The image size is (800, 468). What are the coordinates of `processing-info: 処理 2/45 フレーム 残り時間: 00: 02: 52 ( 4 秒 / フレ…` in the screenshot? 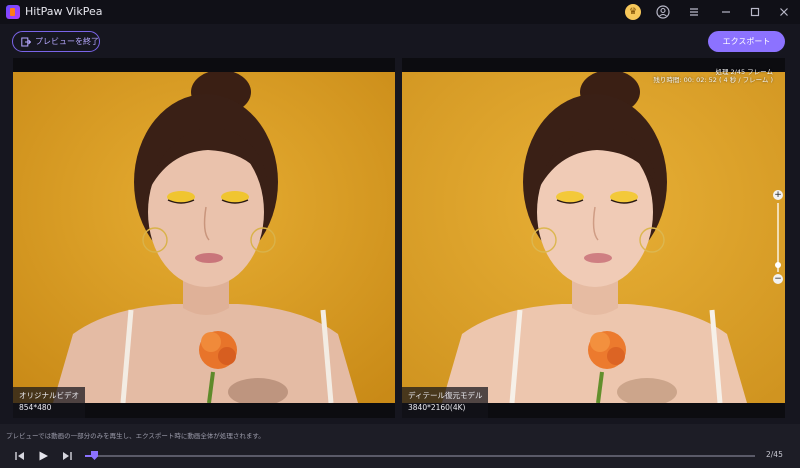 It's located at (713, 76).